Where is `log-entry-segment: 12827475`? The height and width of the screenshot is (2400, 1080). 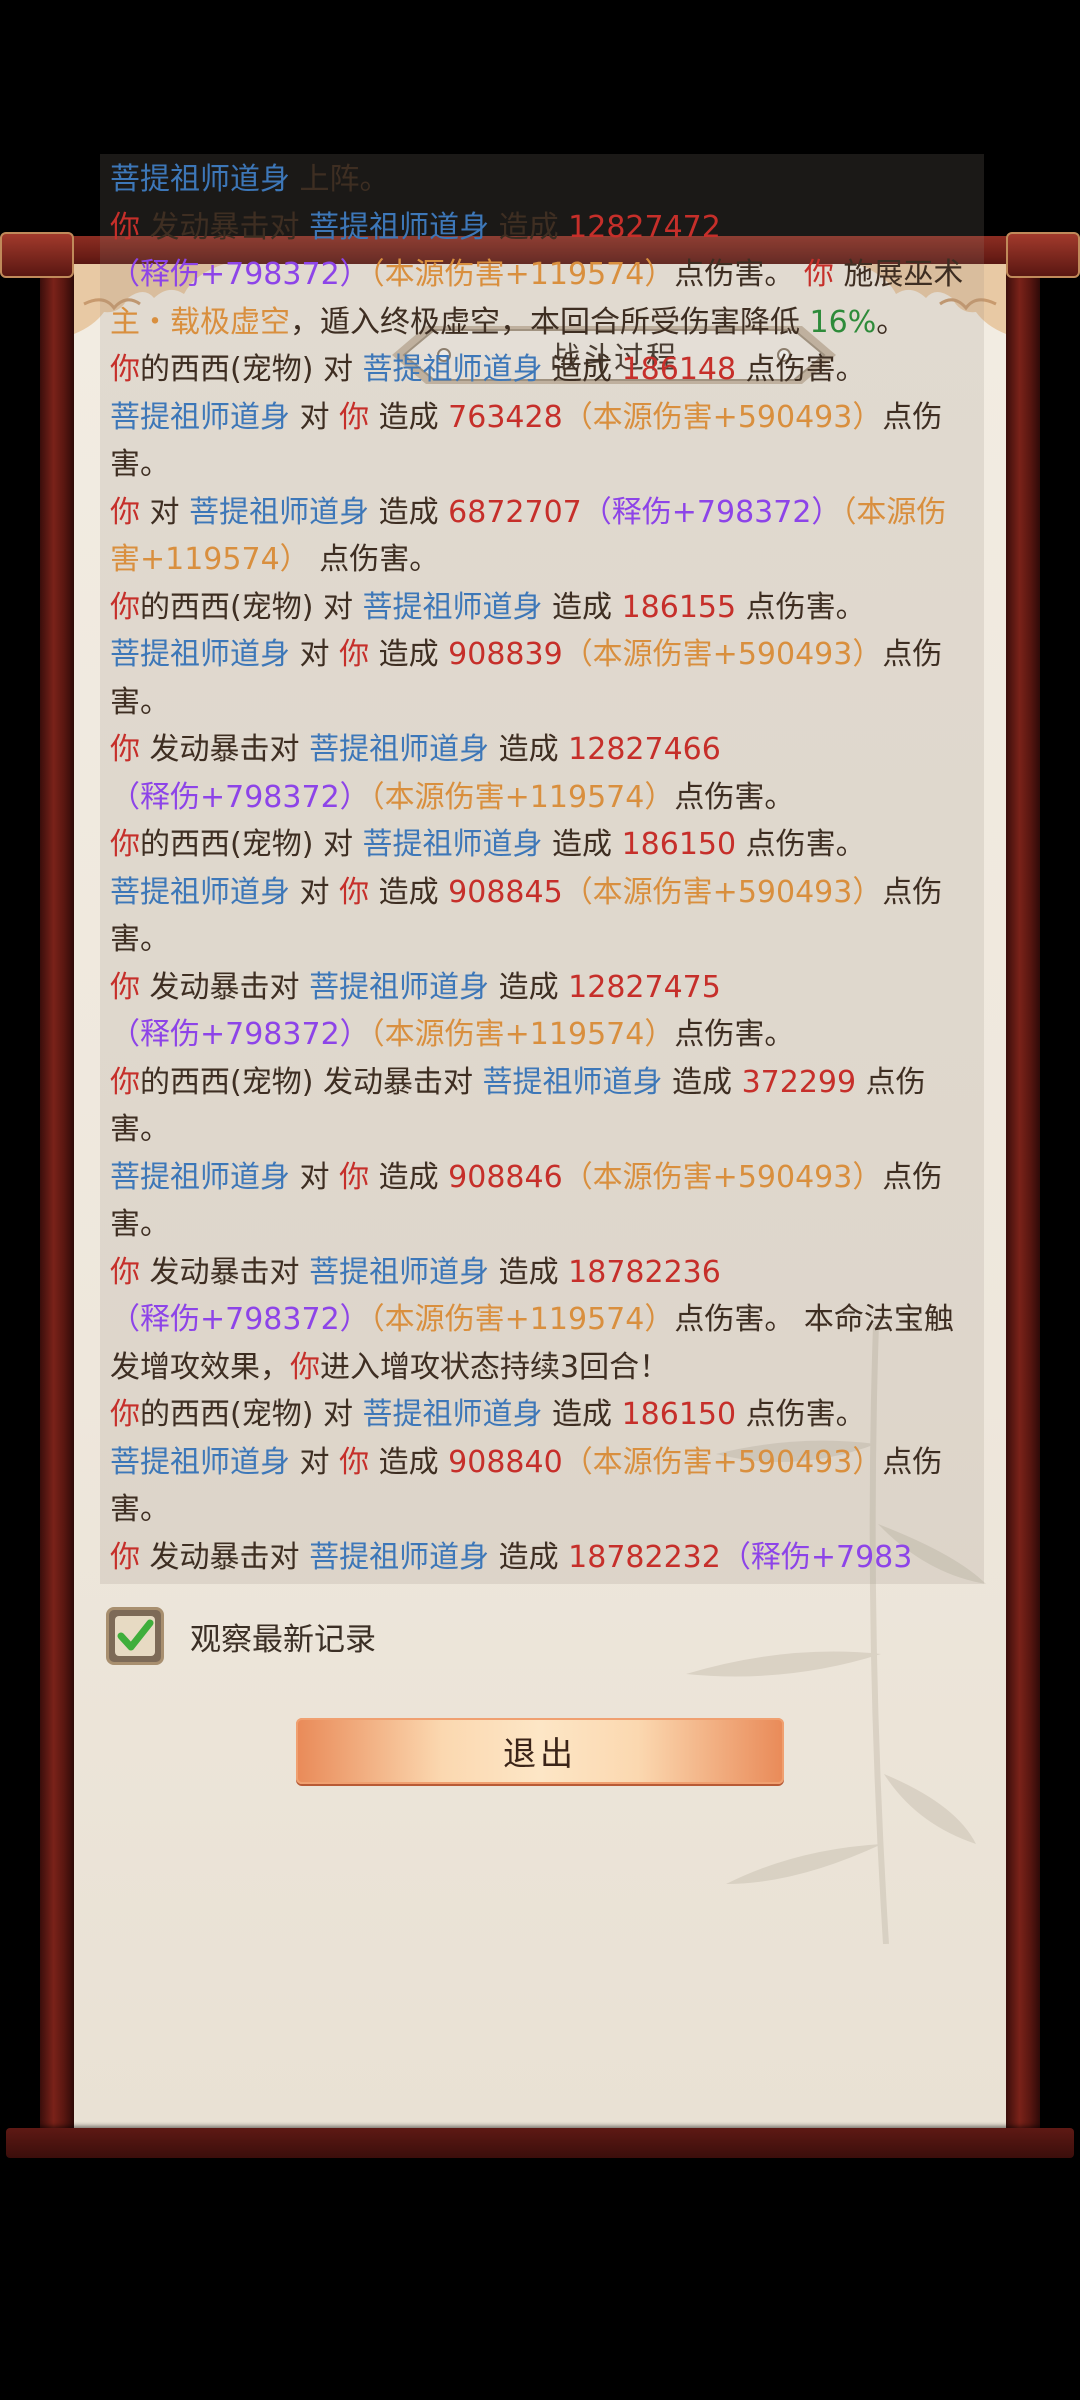 log-entry-segment: 12827475 is located at coordinates (644, 987).